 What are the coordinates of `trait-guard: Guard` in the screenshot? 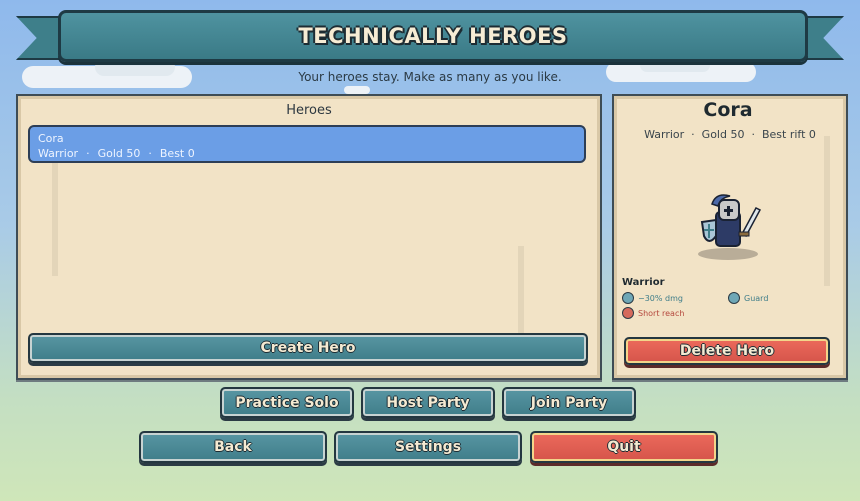 It's located at (748, 298).